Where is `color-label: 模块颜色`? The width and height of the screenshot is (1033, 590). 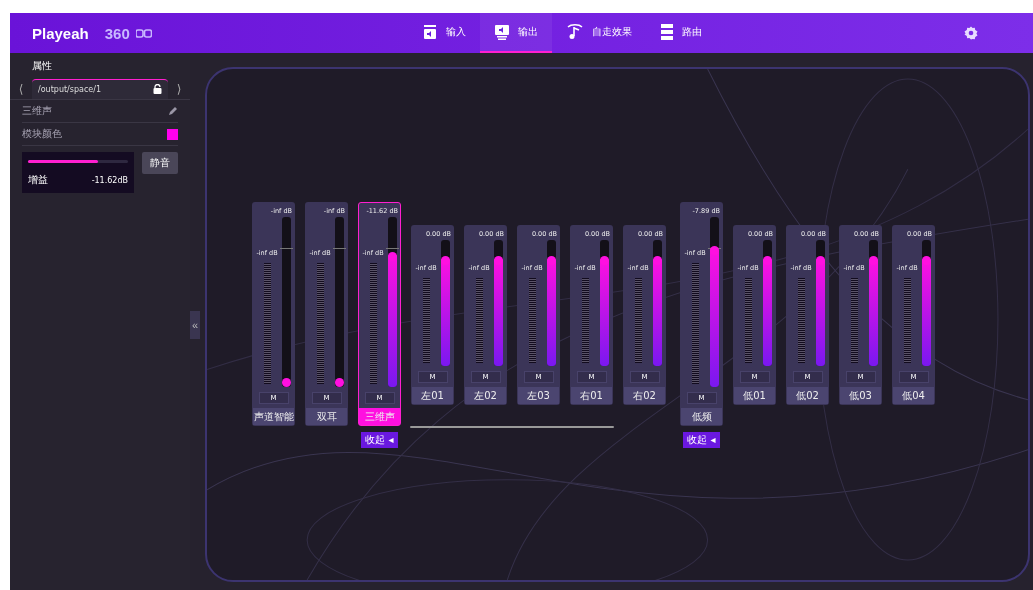 color-label: 模块颜色 is located at coordinates (42, 134).